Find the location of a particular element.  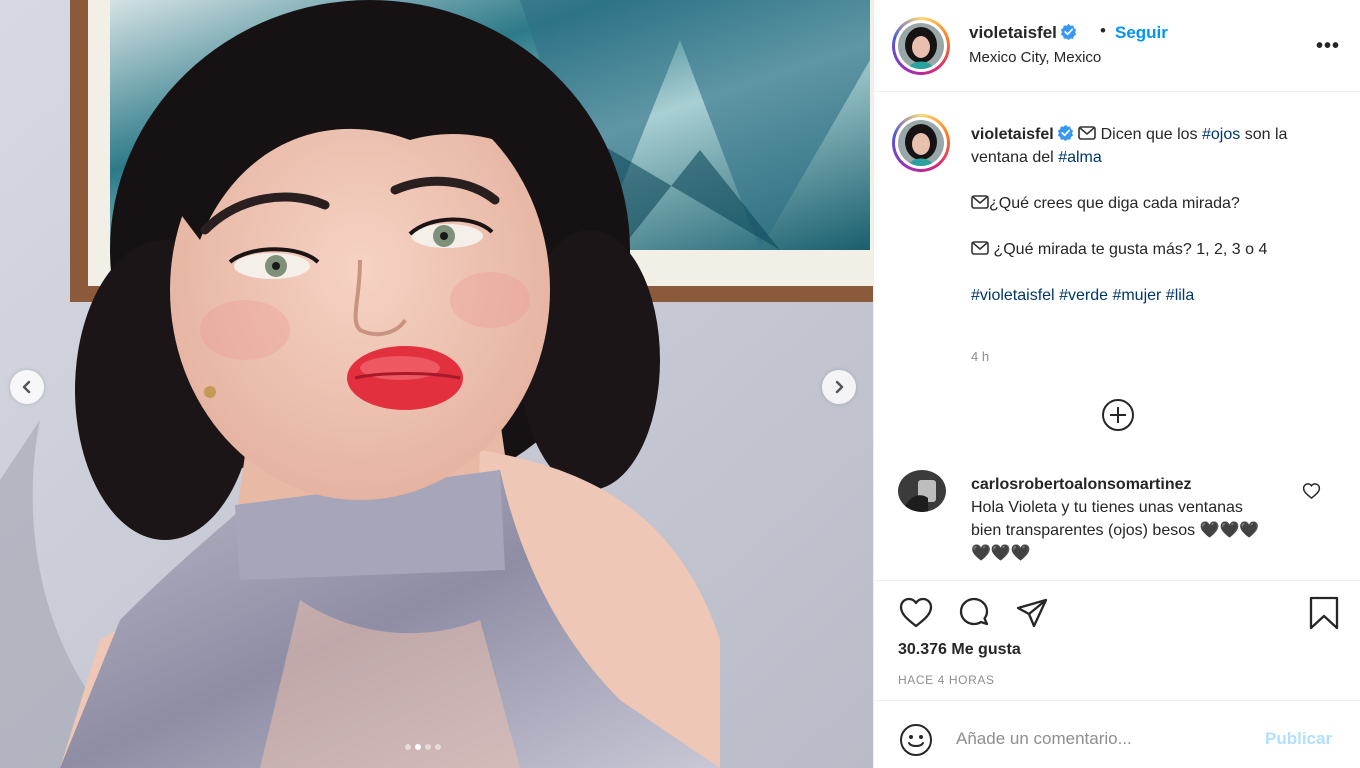

likes-count: 30.376 Me gusta is located at coordinates (959, 650).